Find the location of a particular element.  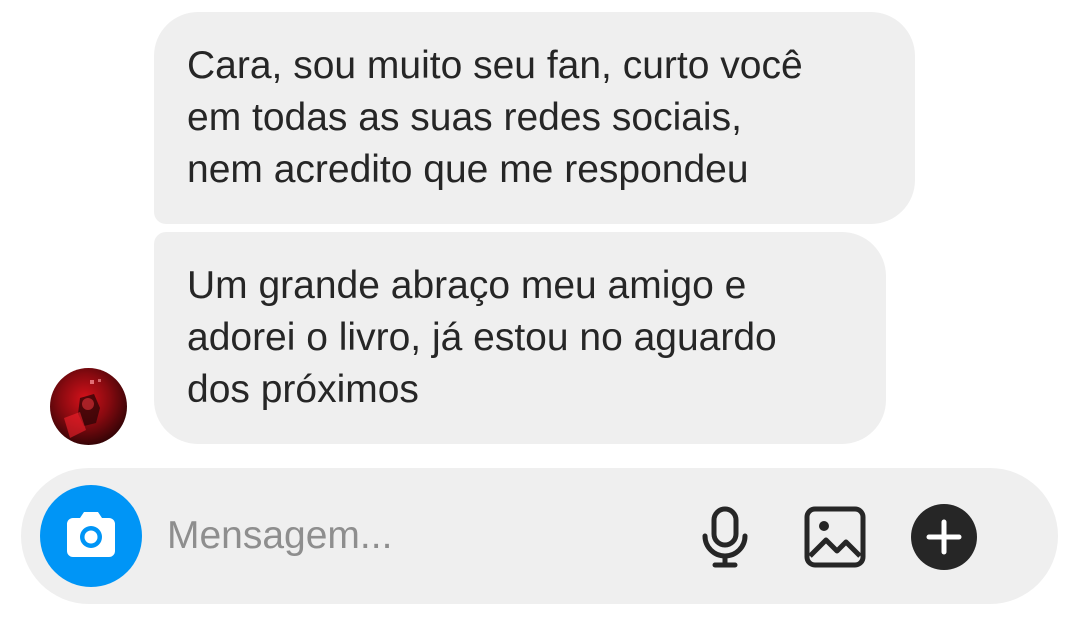

plus-circle-icon is located at coordinates (944, 537).